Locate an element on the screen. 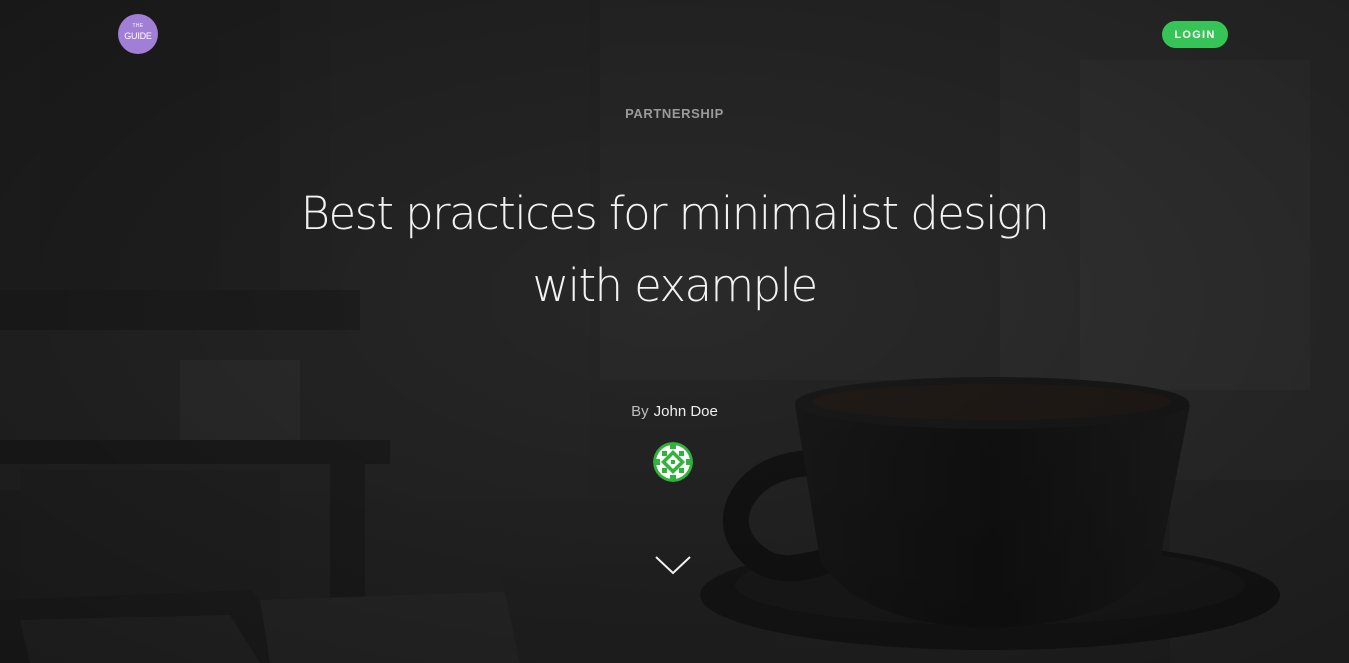 Image resolution: width=1349 pixels, height=663 pixels. byline-prefix: By is located at coordinates (640, 411).